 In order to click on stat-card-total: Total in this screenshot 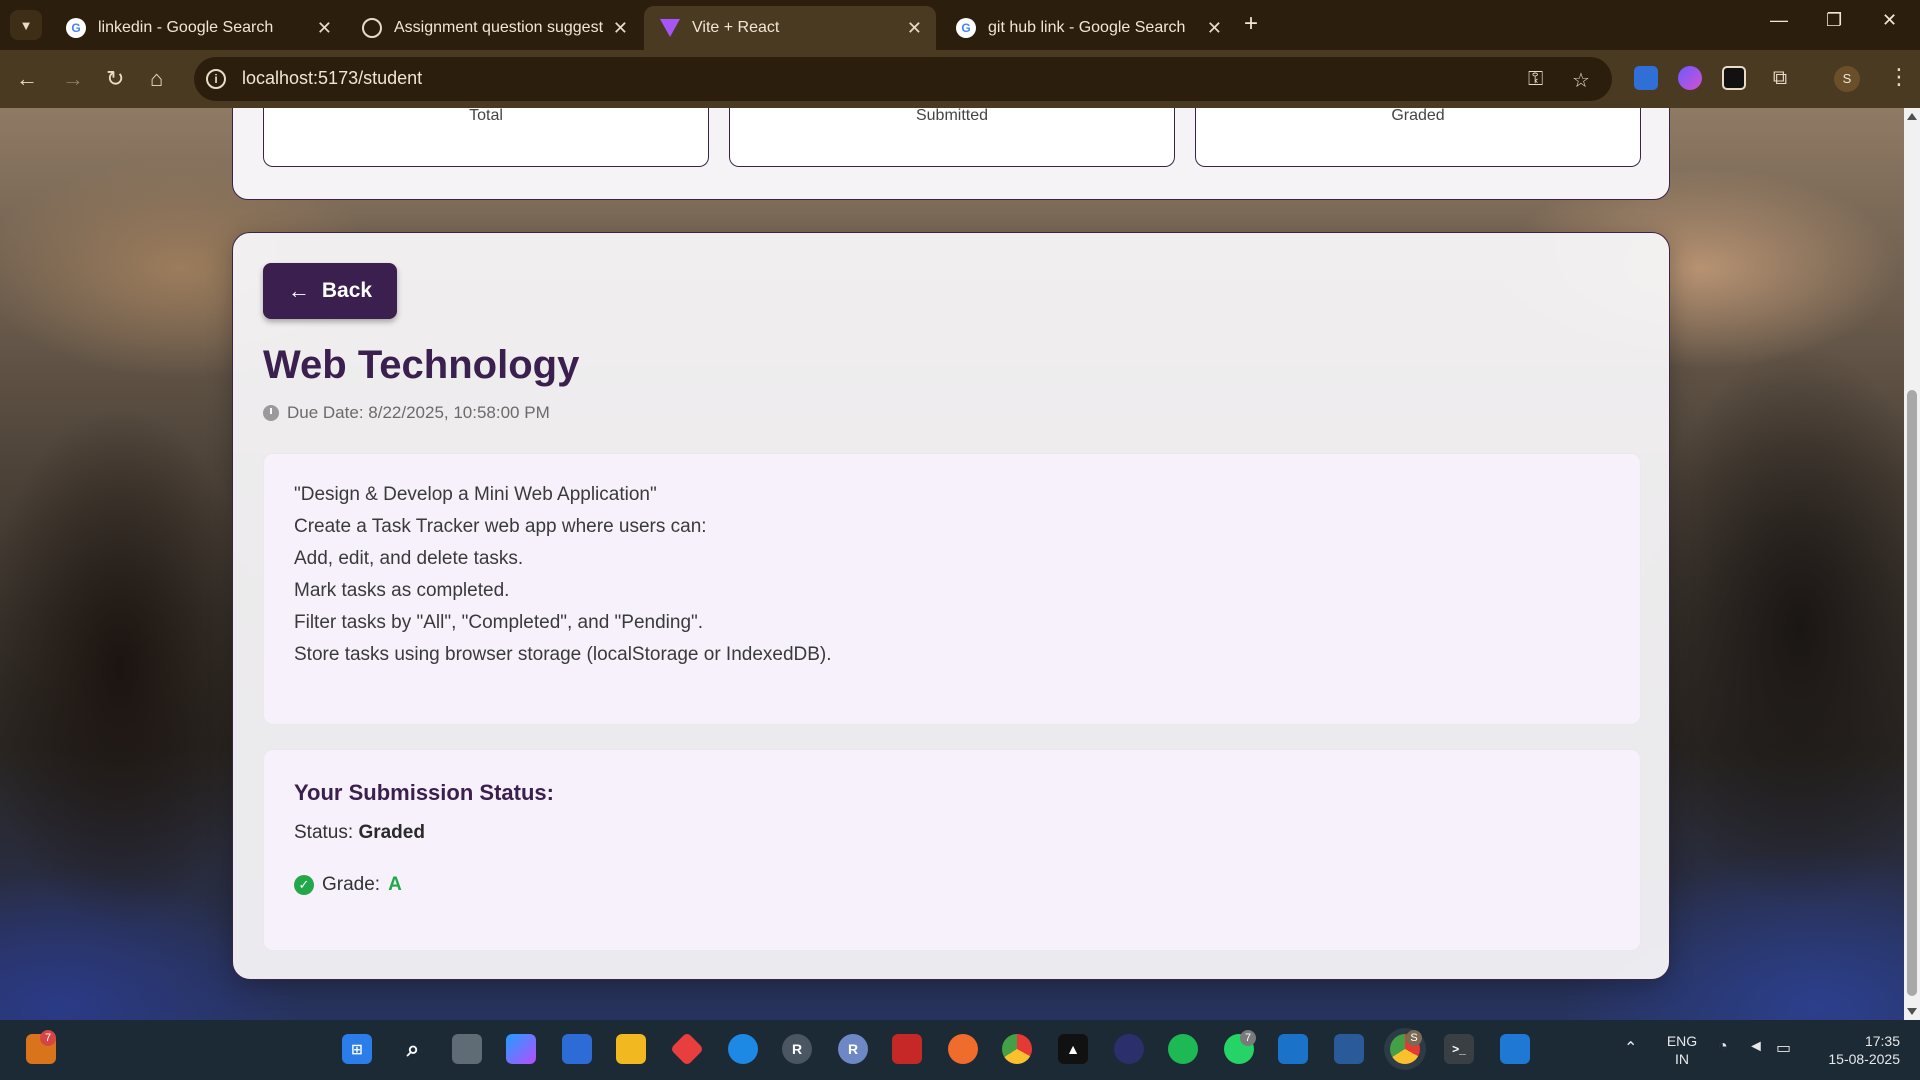, I will do `click(486, 137)`.